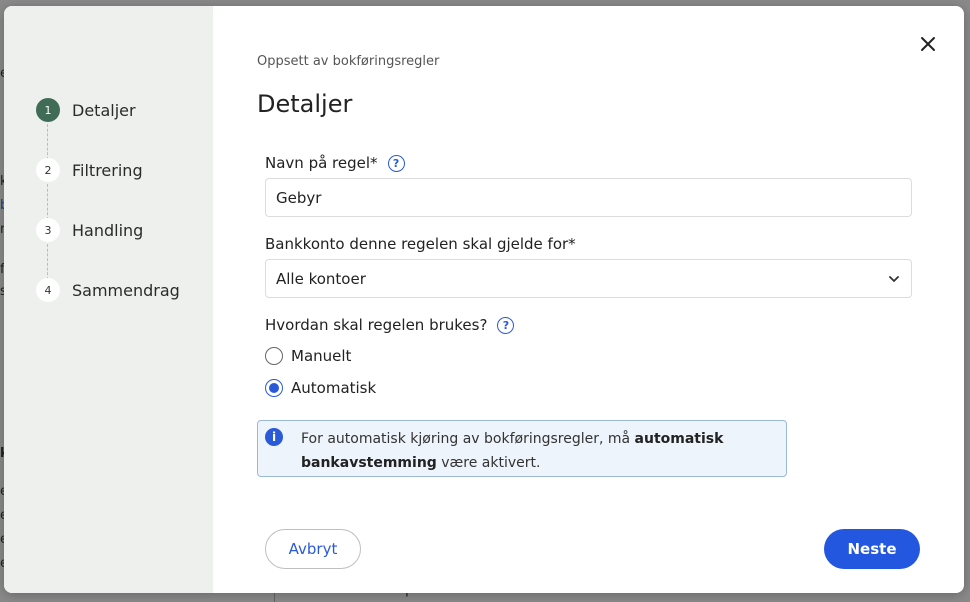 This screenshot has height=602, width=970. I want to click on breadcrumb: Oppsett av bokføringsregler, so click(348, 61).